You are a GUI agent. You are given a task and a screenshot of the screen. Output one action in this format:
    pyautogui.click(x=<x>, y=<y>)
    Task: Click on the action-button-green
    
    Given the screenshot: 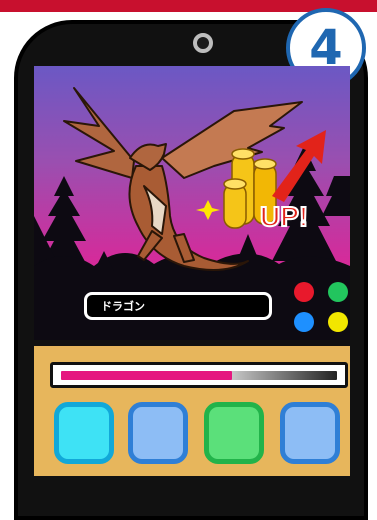 What is the action you would take?
    pyautogui.click(x=234, y=433)
    